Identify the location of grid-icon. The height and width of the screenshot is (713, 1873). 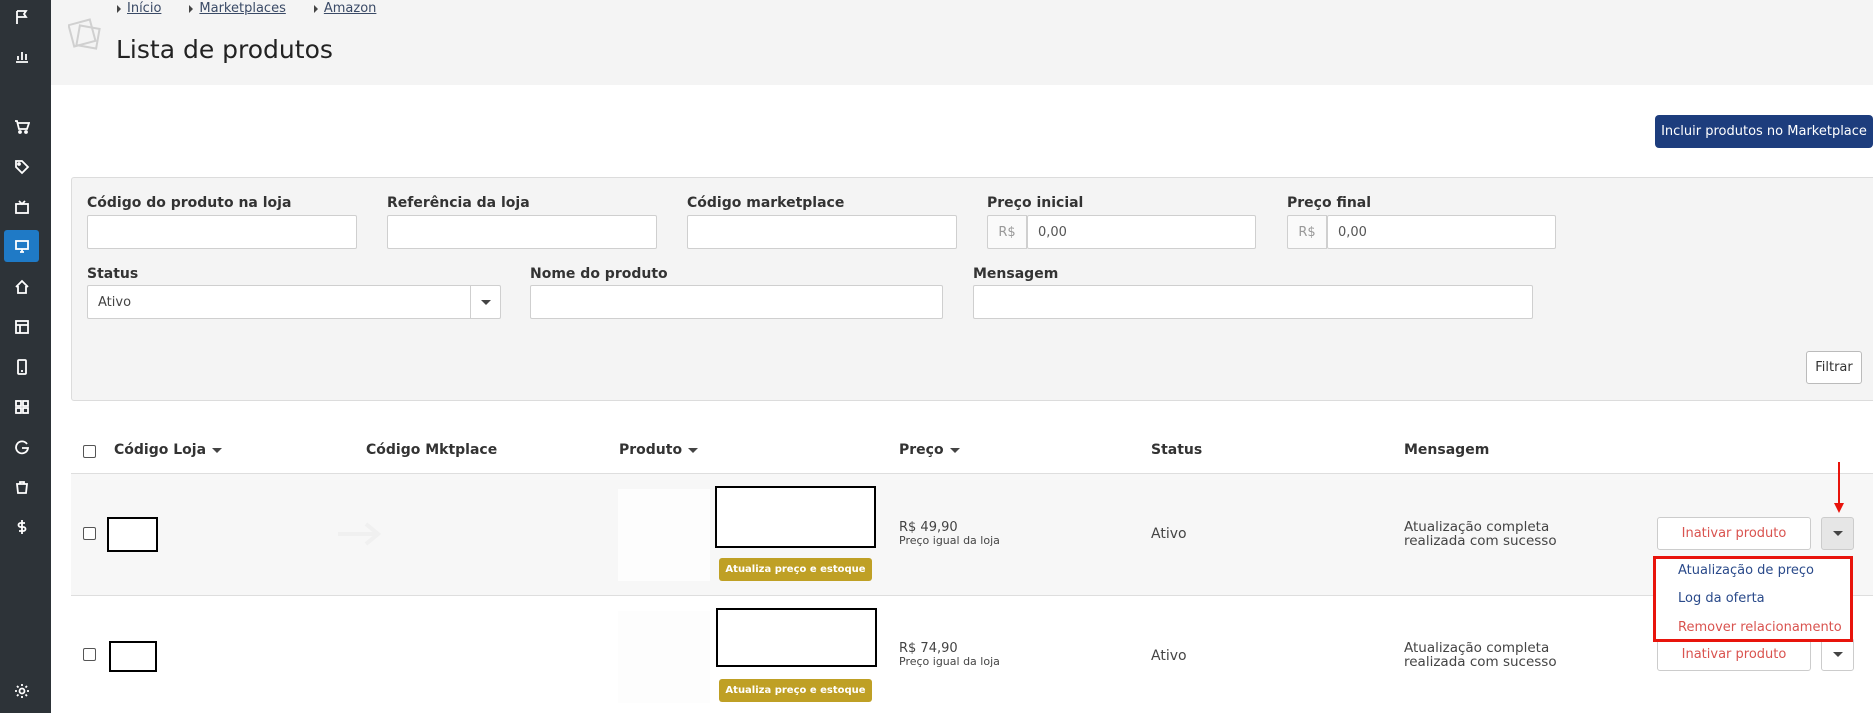
(21, 407).